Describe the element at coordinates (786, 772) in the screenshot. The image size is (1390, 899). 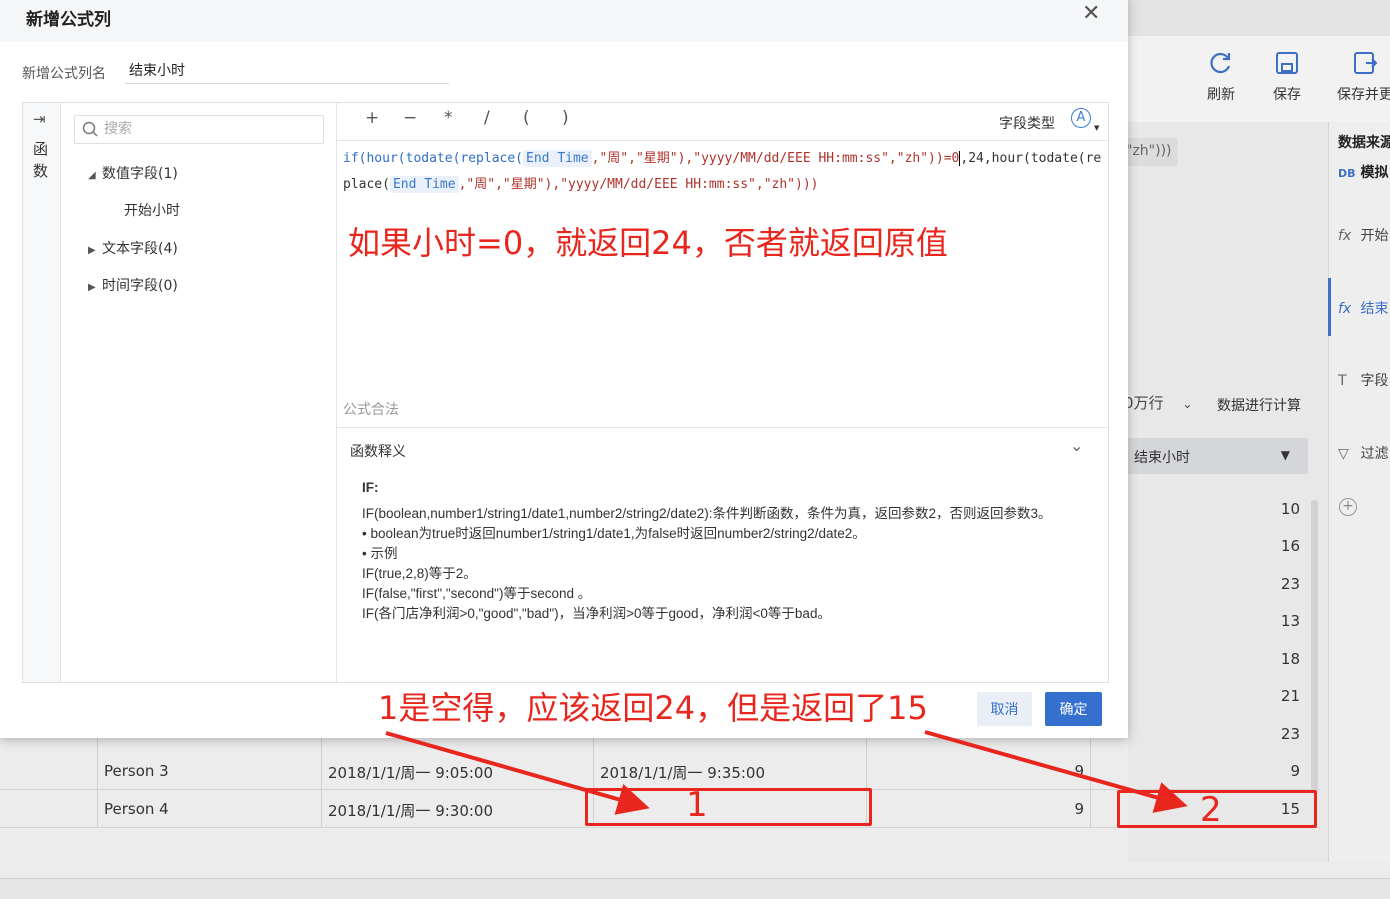
I see `annotation-arrows` at that location.